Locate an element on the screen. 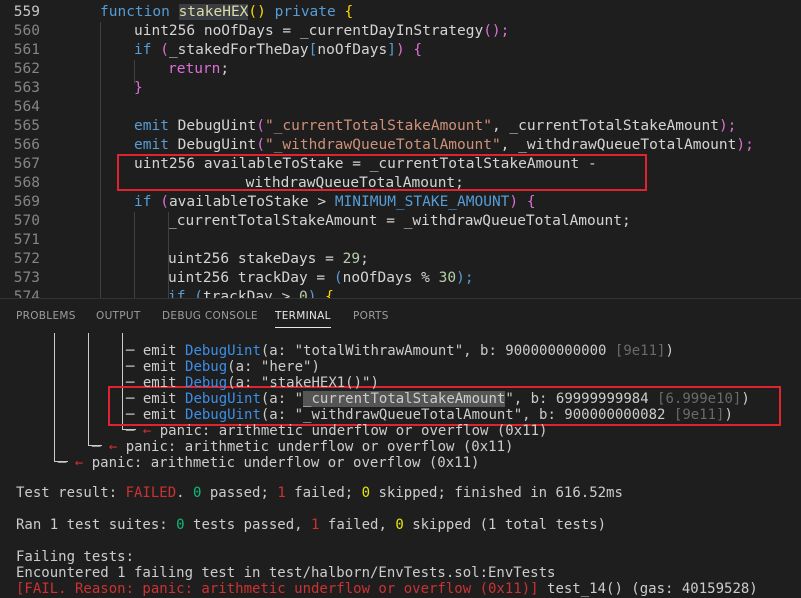 The image size is (801, 598). code-token: availableToStake > is located at coordinates (251, 202).